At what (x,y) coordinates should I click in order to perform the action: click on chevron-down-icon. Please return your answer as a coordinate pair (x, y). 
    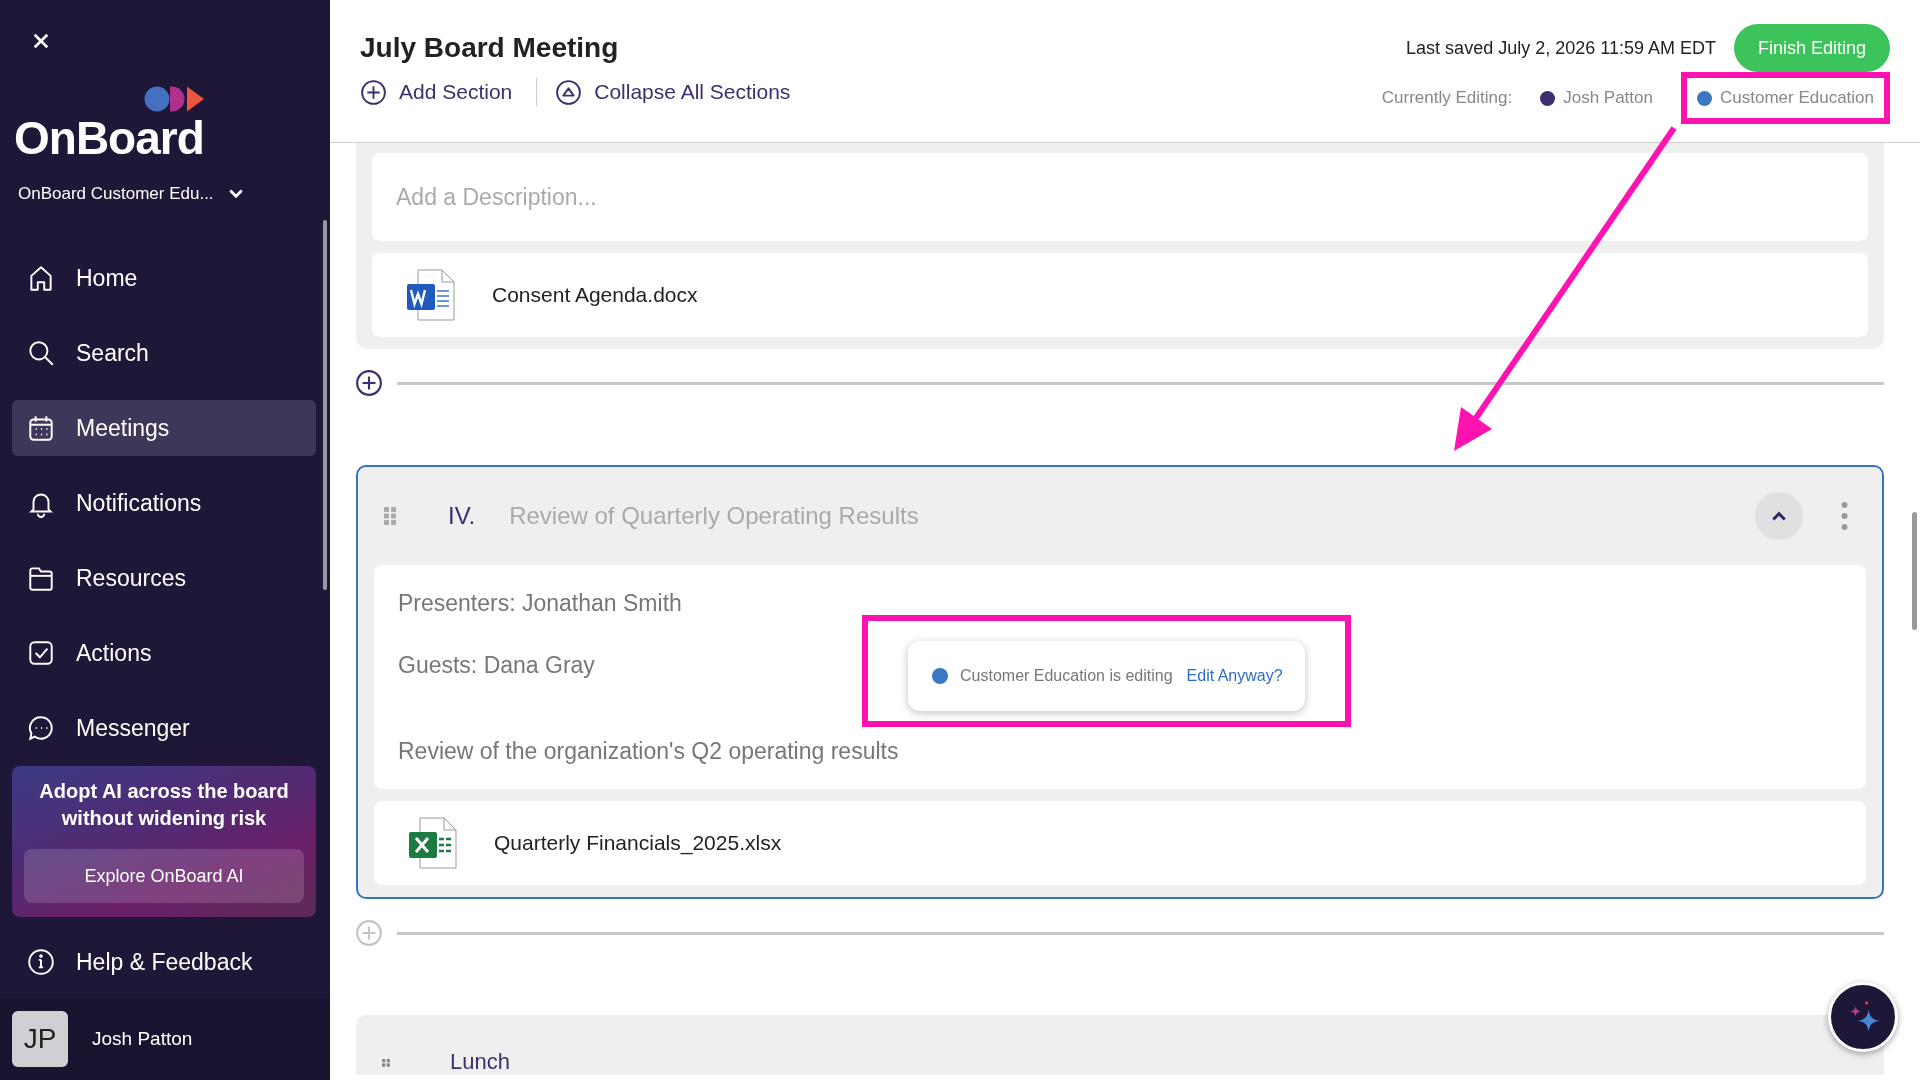
    Looking at the image, I should click on (235, 194).